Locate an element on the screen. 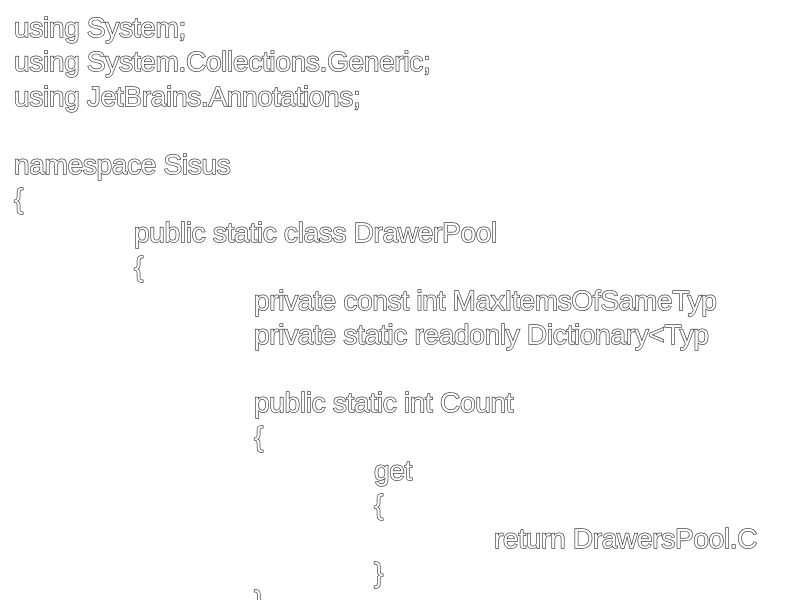 The width and height of the screenshot is (800, 600). code-line-7: public static class DrawerPool is located at coordinates (315, 232).